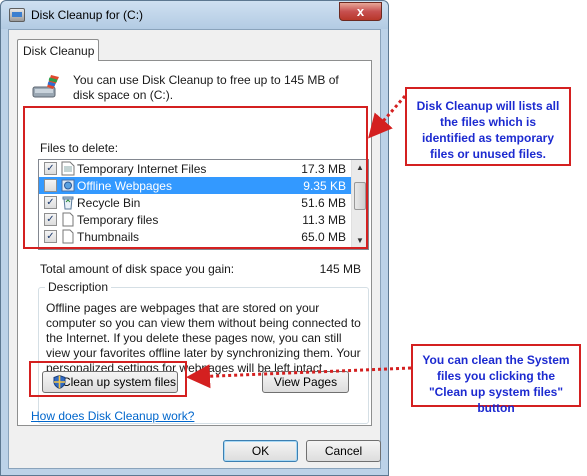 Image resolution: width=587 pixels, height=476 pixels. I want to click on file-size: 51.6 MB, so click(323, 203).